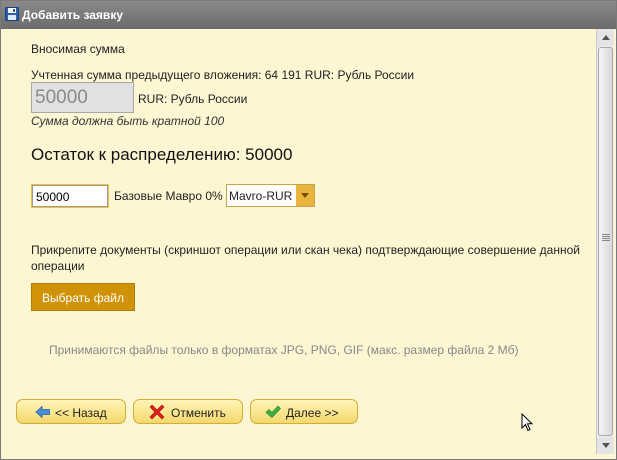  I want to click on scroll-up-button, so click(605, 37).